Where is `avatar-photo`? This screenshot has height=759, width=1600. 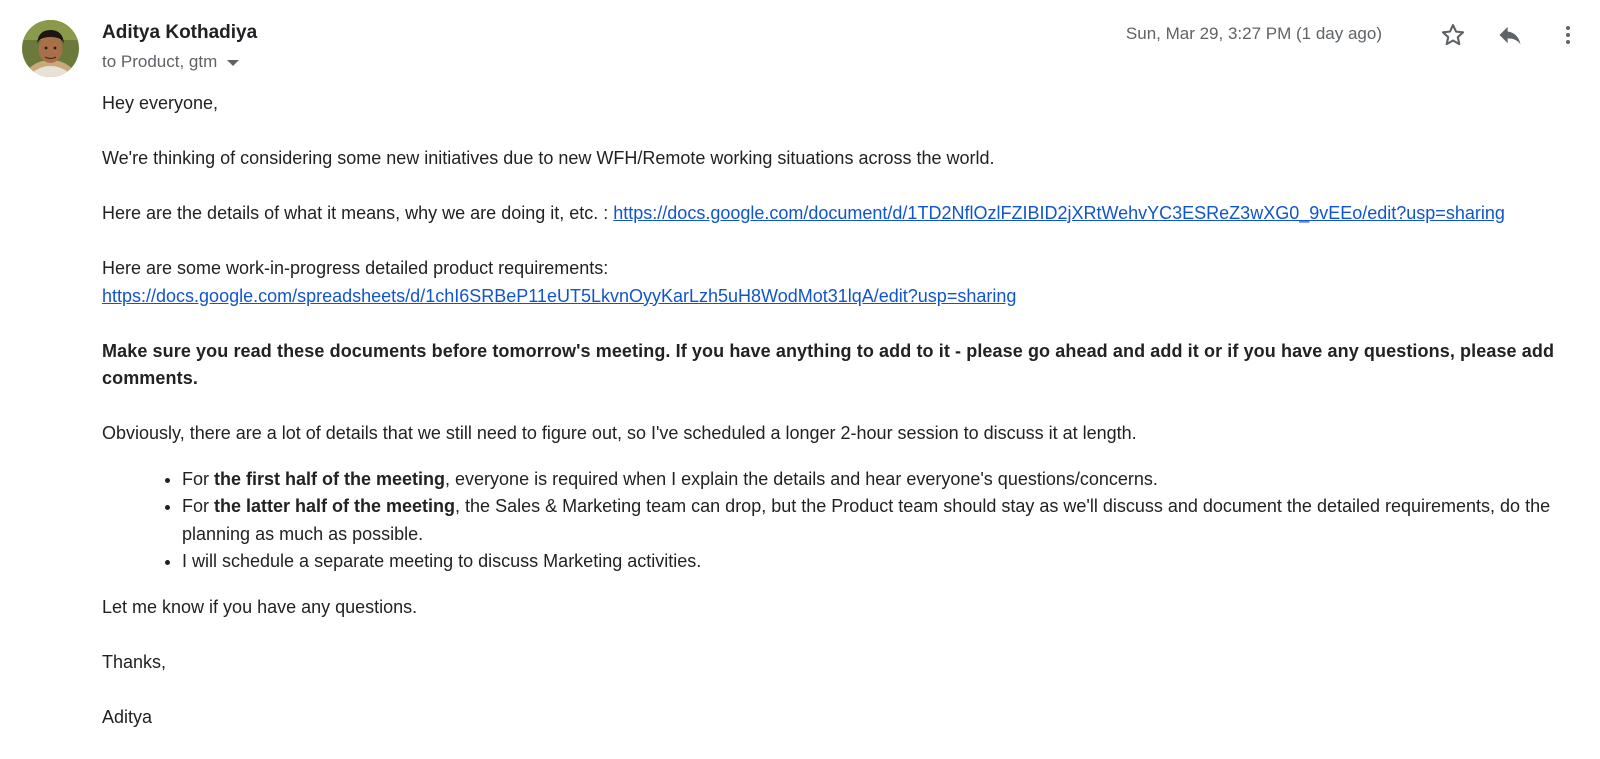
avatar-photo is located at coordinates (50, 48).